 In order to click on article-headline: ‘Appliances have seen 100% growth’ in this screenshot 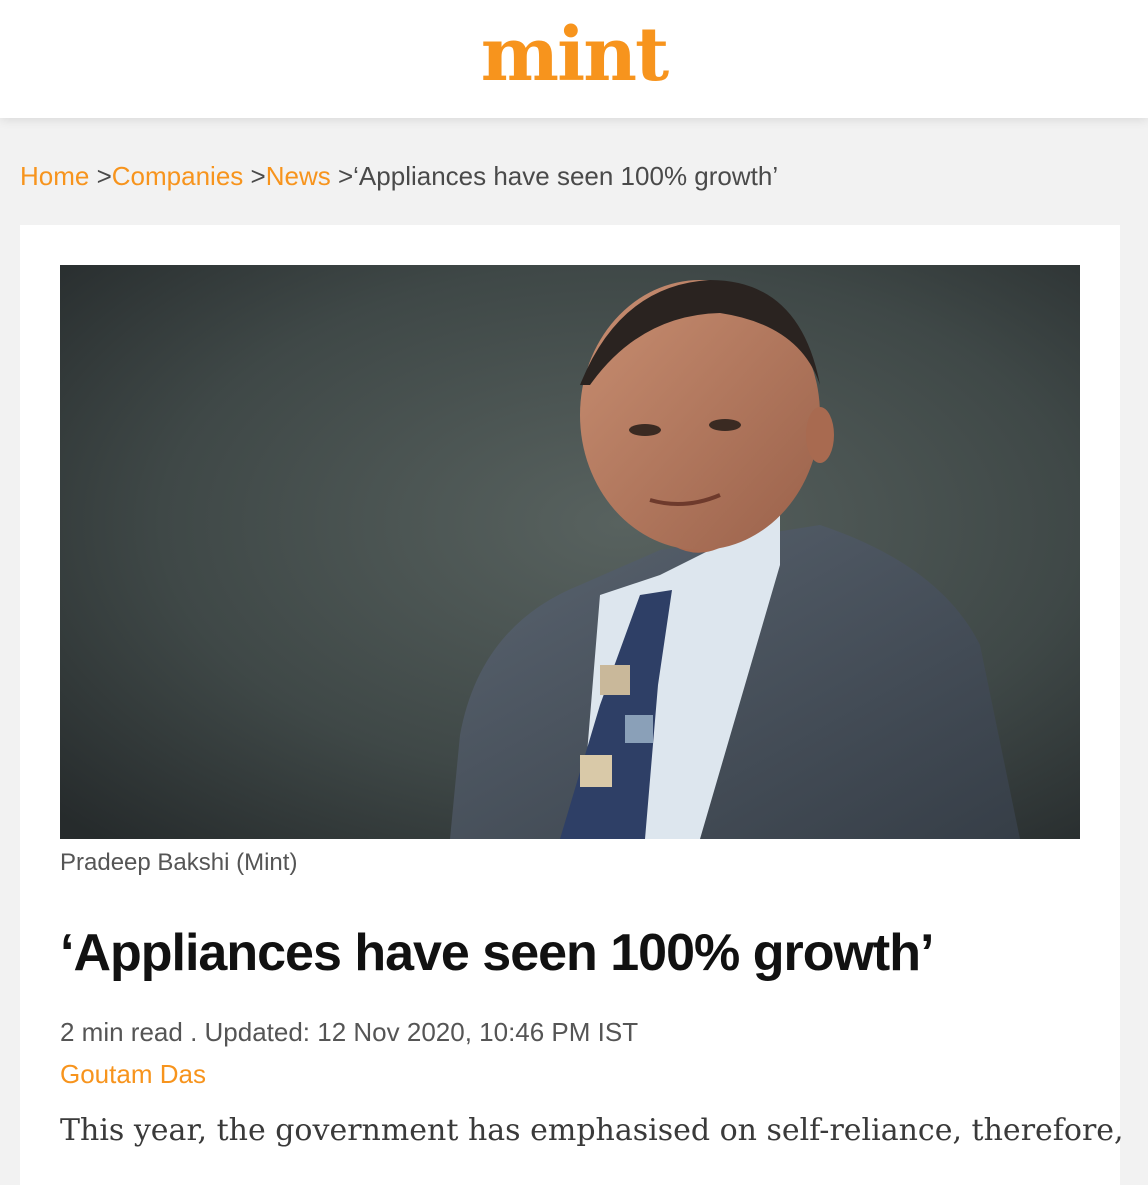, I will do `click(497, 953)`.